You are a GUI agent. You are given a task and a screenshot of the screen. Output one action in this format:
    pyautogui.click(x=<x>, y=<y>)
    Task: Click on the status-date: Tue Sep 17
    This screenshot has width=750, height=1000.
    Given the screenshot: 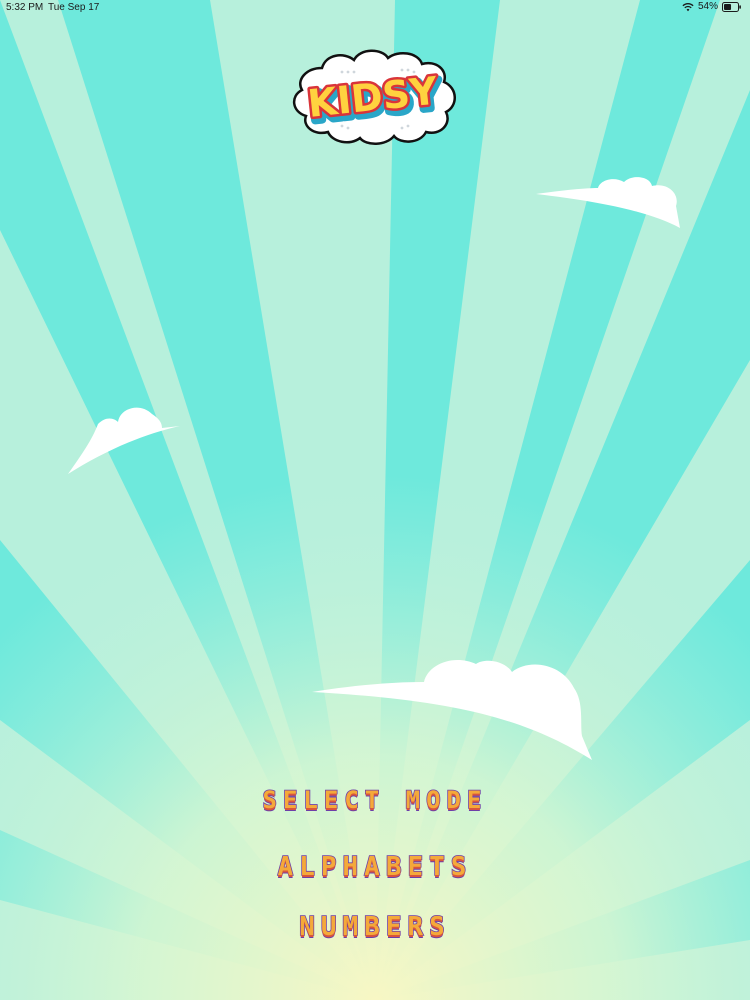 What is the action you would take?
    pyautogui.click(x=74, y=7)
    